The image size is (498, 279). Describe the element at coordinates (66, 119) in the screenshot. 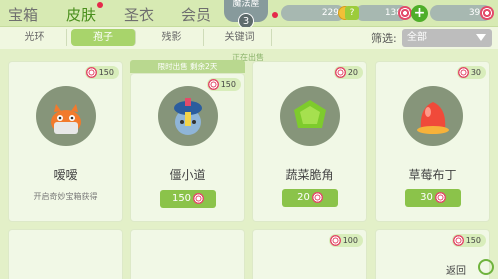

I see `cat-cup-icon` at that location.